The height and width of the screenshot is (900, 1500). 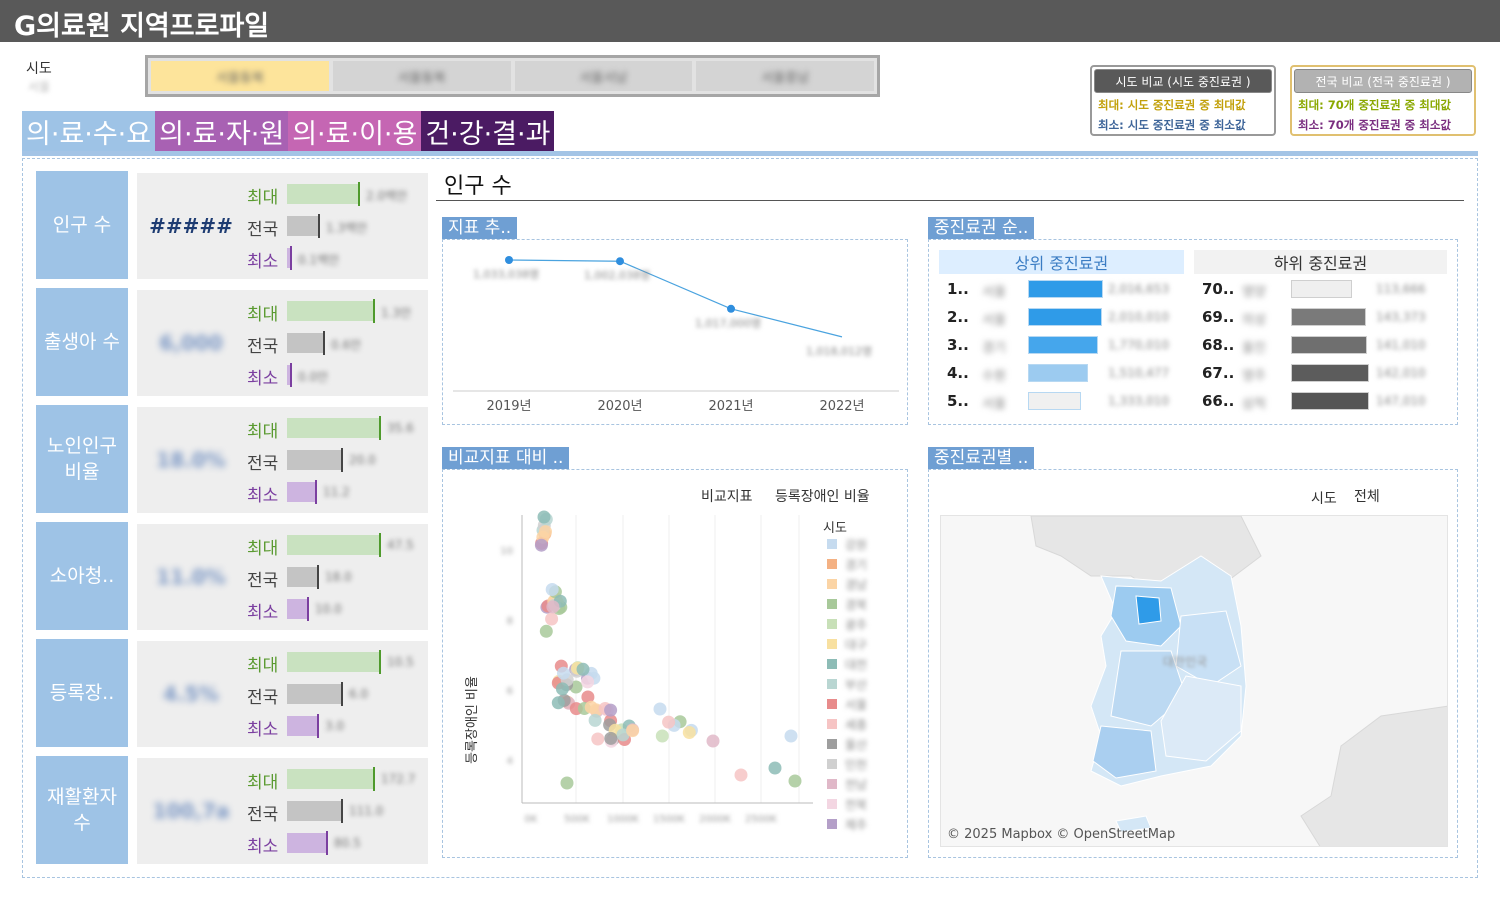 What do you see at coordinates (1054, 401) in the screenshot?
I see `rank-bar` at bounding box center [1054, 401].